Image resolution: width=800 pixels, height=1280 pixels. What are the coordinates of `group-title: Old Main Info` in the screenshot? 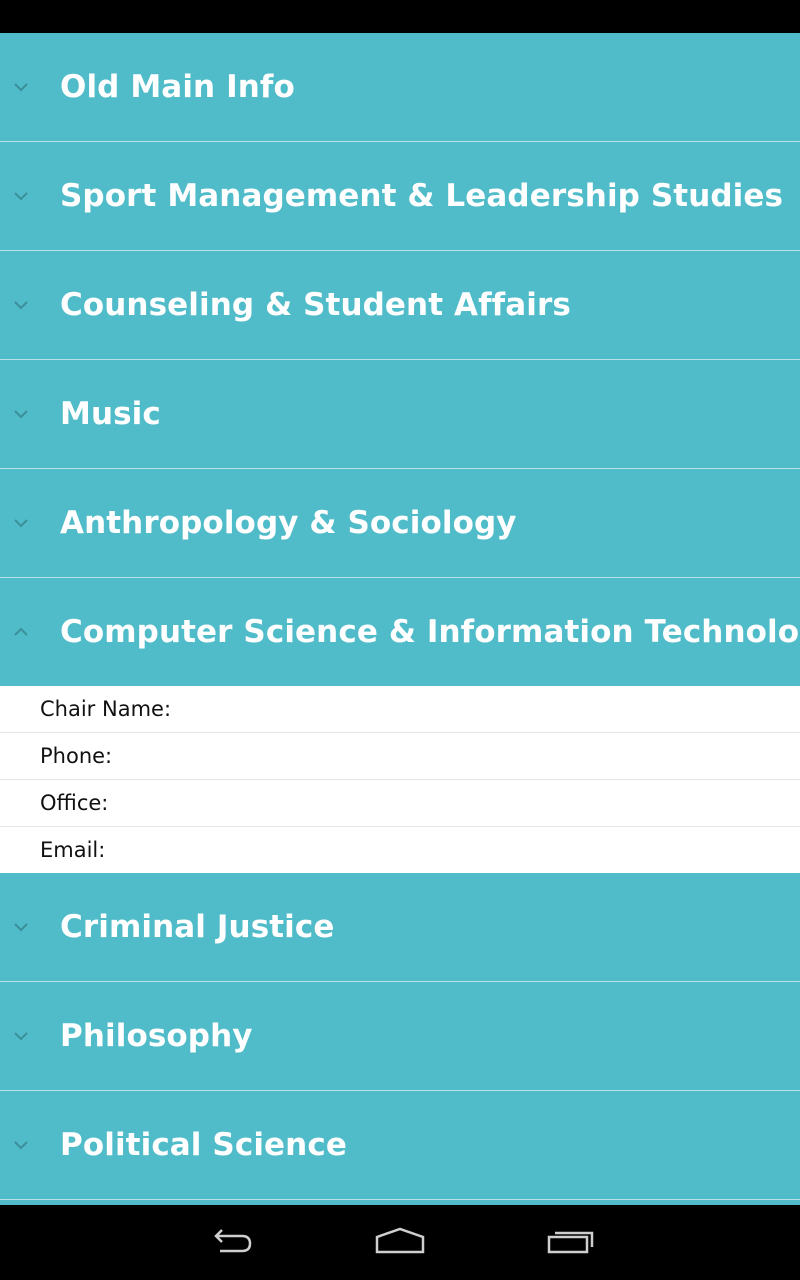 It's located at (177, 87).